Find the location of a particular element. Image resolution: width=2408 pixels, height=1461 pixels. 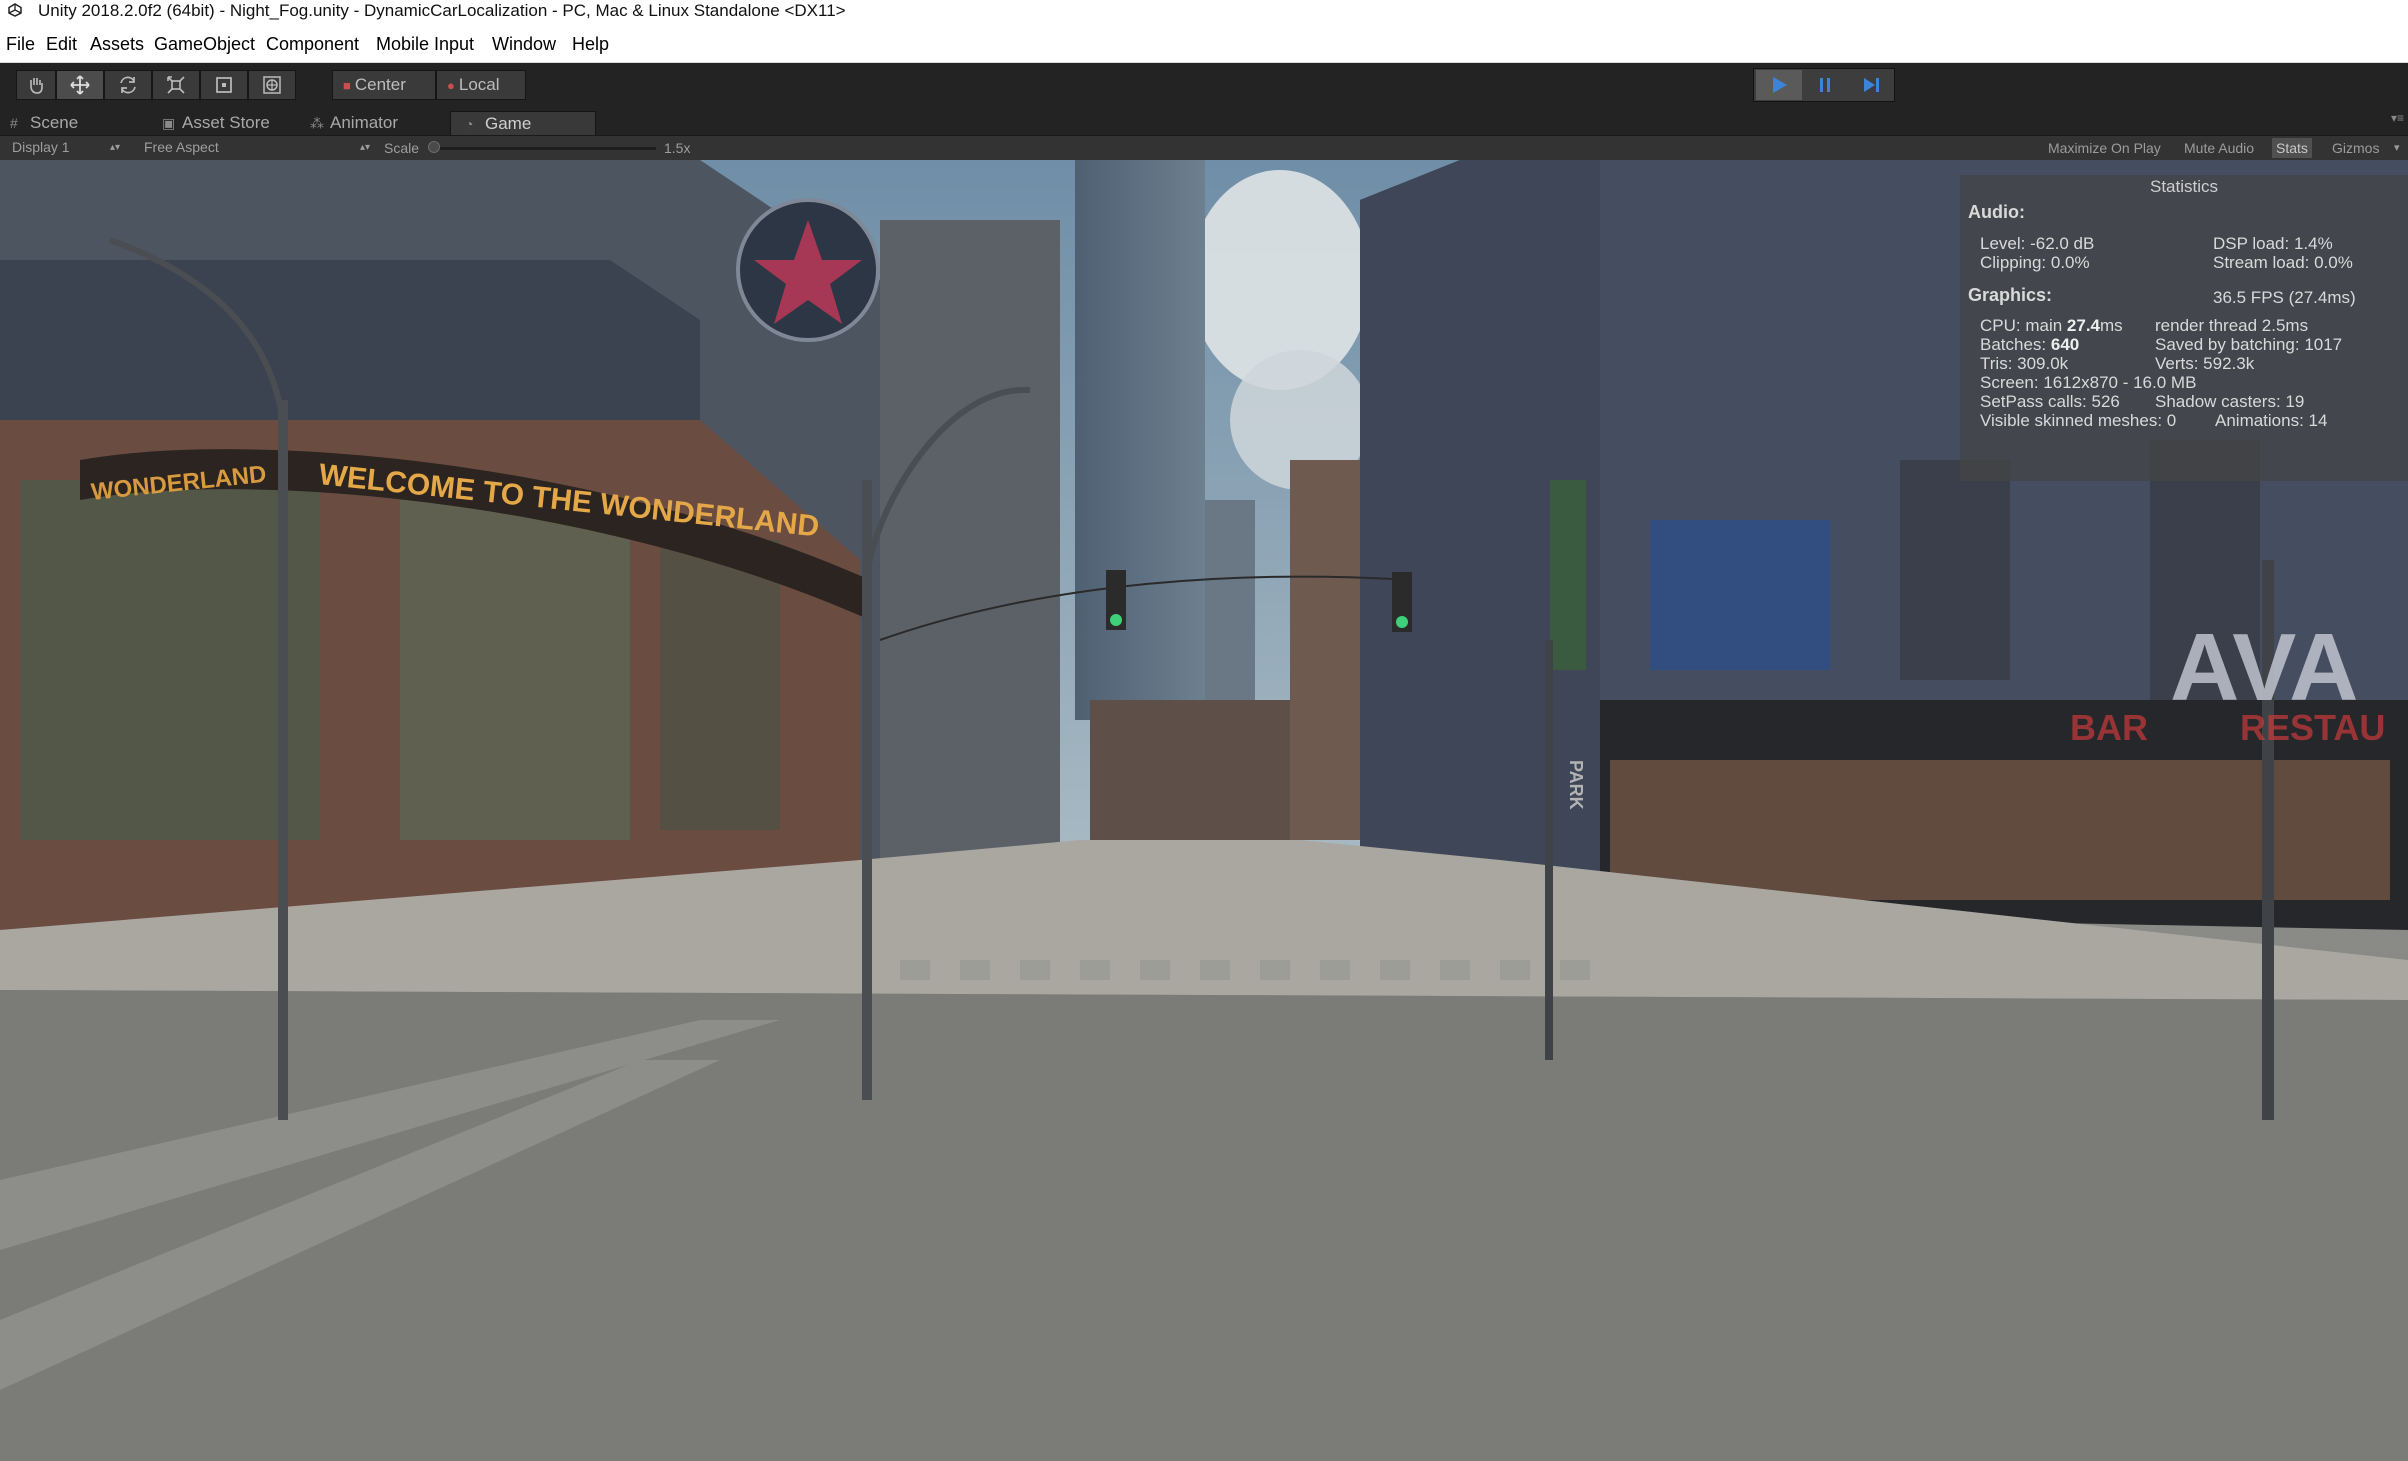

bar-sign-text: BAR is located at coordinates (2109, 727).